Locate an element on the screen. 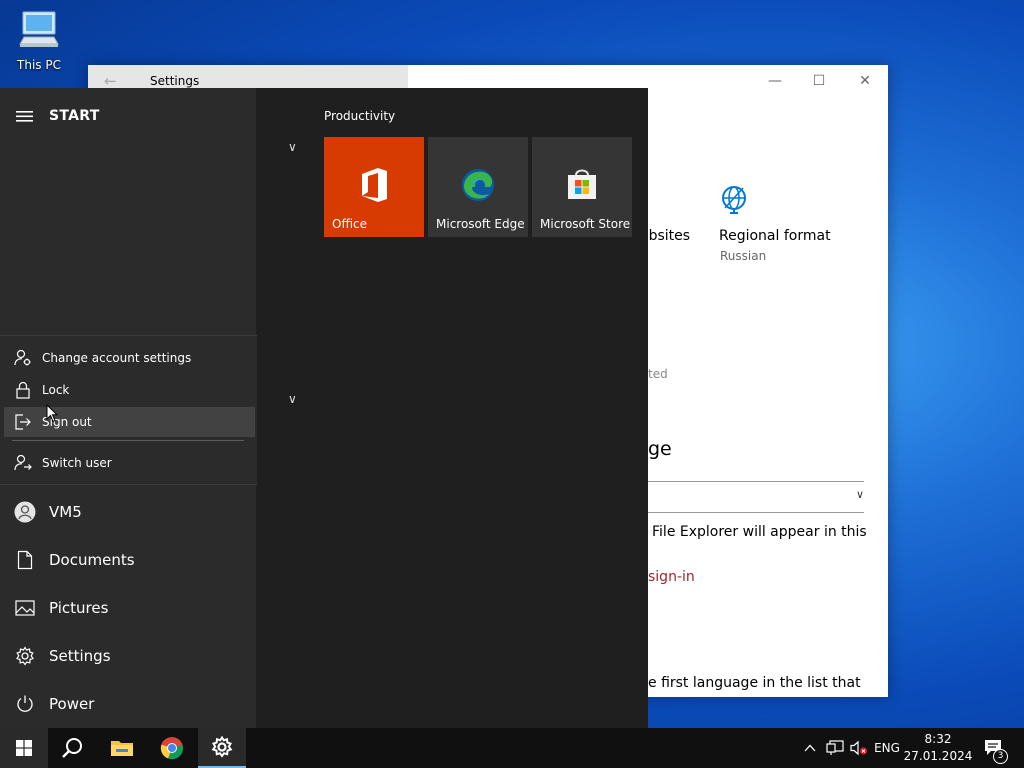  user-account-button: VM5 is located at coordinates (128, 512).